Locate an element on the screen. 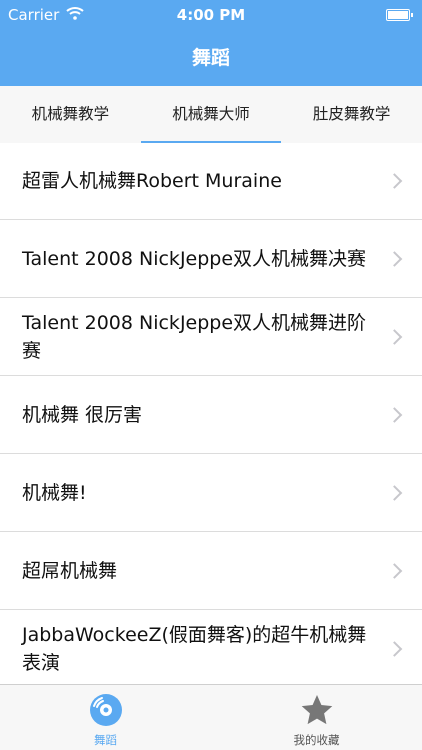 The height and width of the screenshot is (750, 422). tab-mechanical-dance-tutorial: 机械舞教学 is located at coordinates (70, 114).